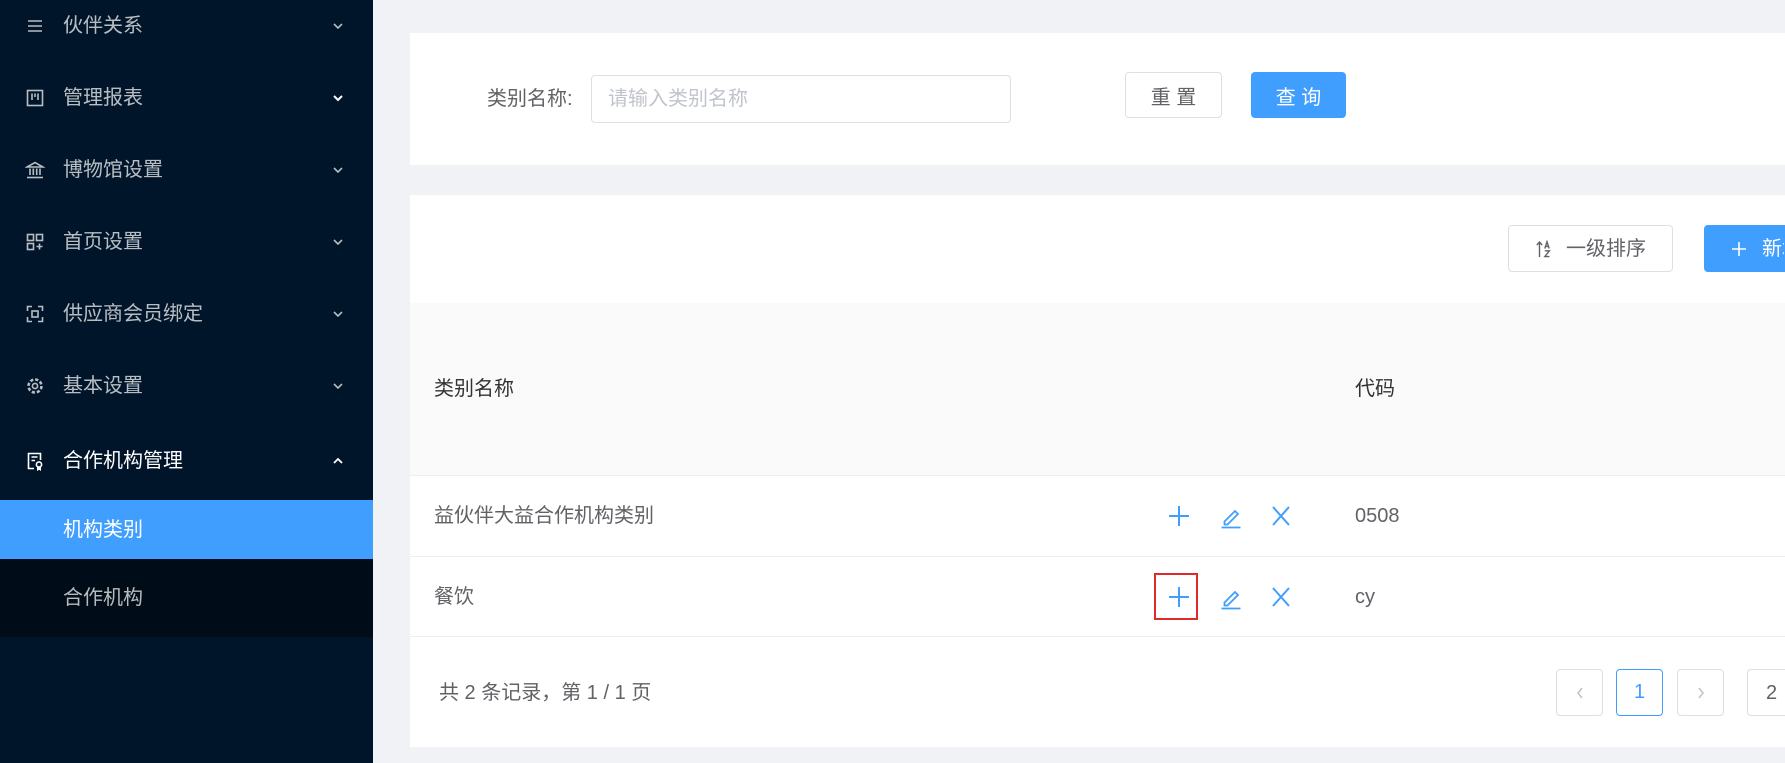  Describe the element at coordinates (1097, 597) in the screenshot. I see `table-row: 餐饮 cy` at that location.